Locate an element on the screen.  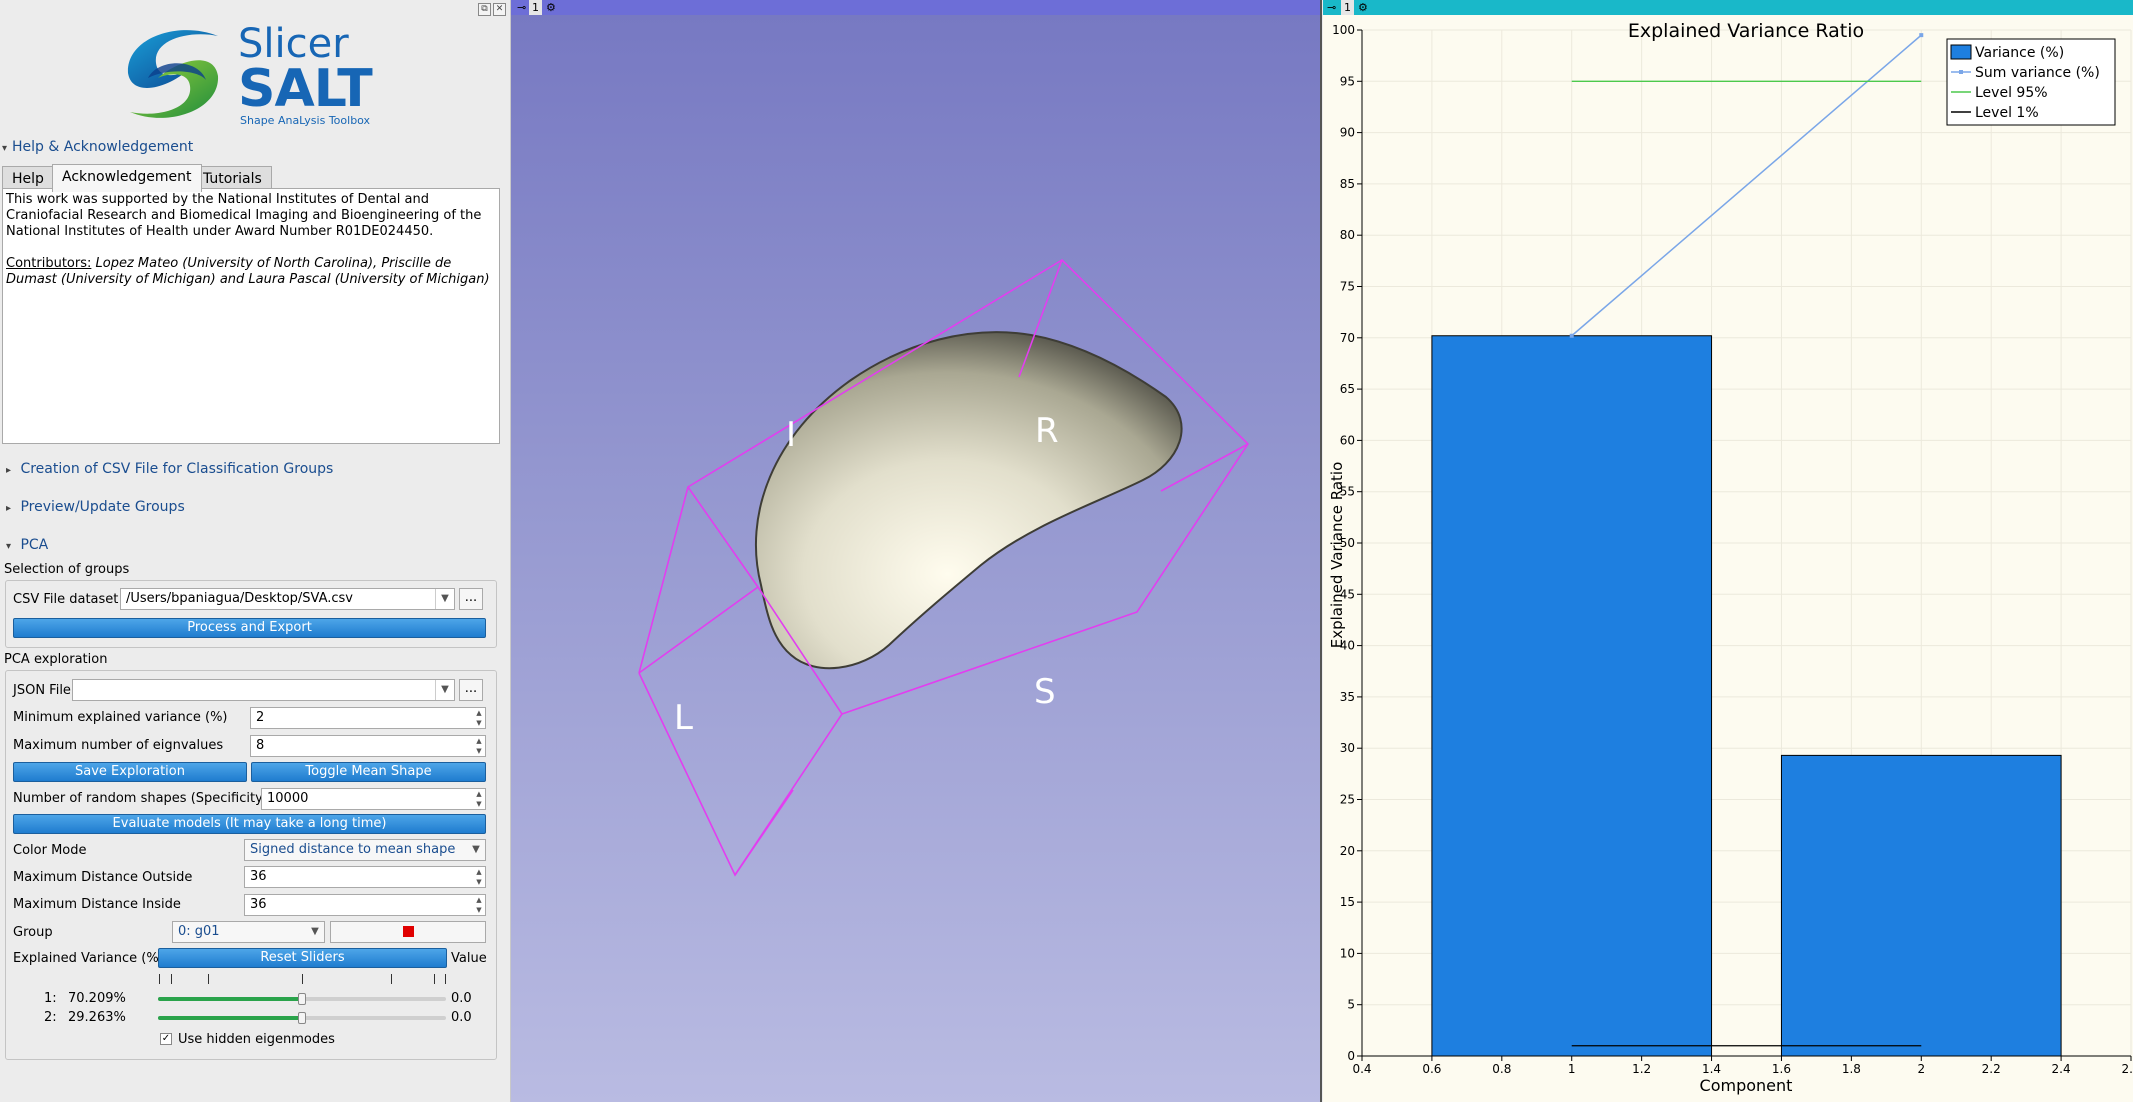
x-tick-label: 1.8 is located at coordinates (1851, 1069).